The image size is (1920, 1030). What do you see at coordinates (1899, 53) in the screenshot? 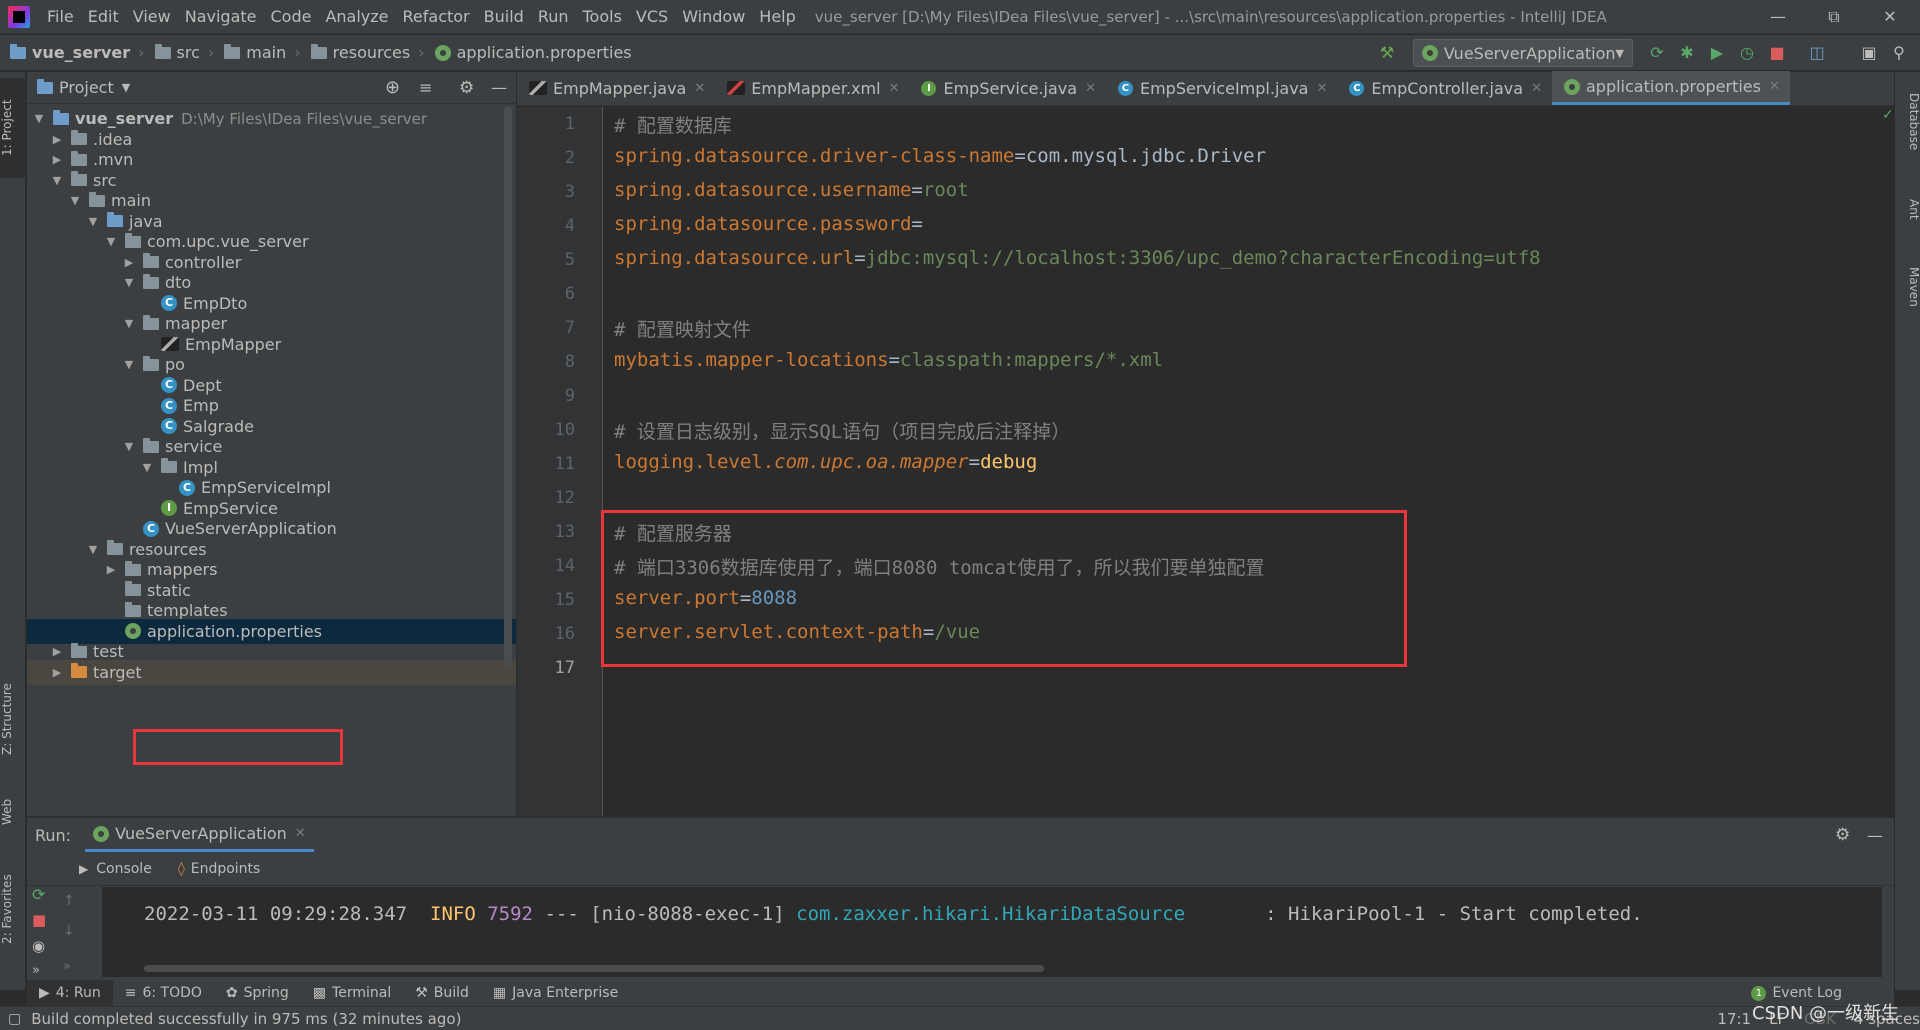
I see `search-icon: ⚲` at bounding box center [1899, 53].